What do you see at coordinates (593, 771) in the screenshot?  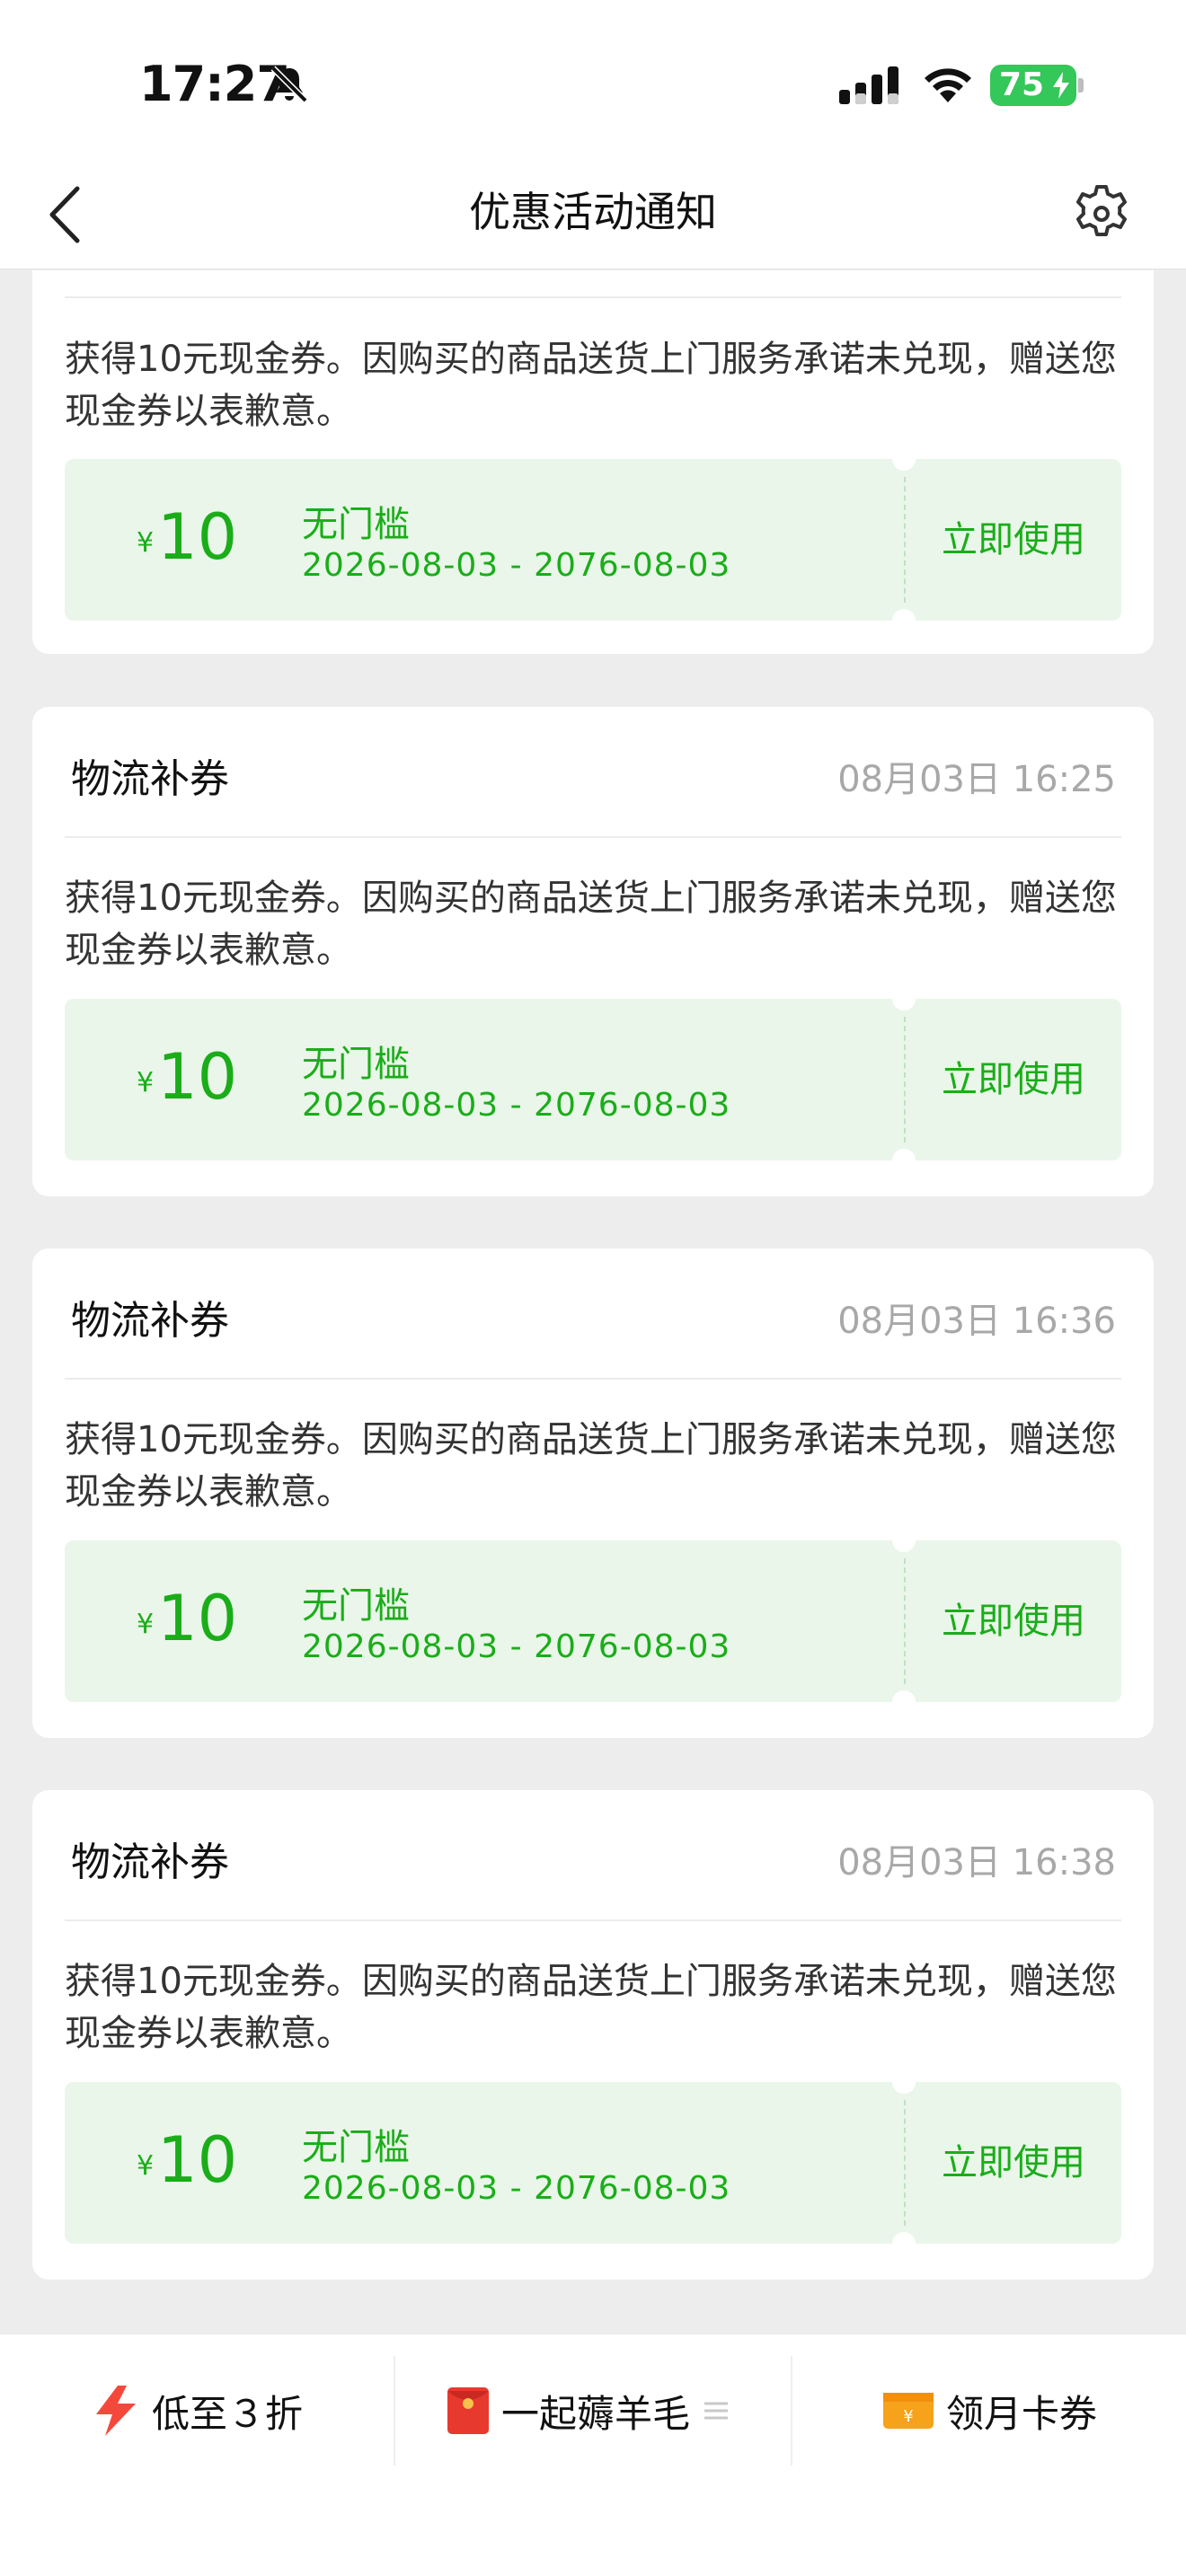 I see `card-header: 物流补券 08月03日 16:25` at bounding box center [593, 771].